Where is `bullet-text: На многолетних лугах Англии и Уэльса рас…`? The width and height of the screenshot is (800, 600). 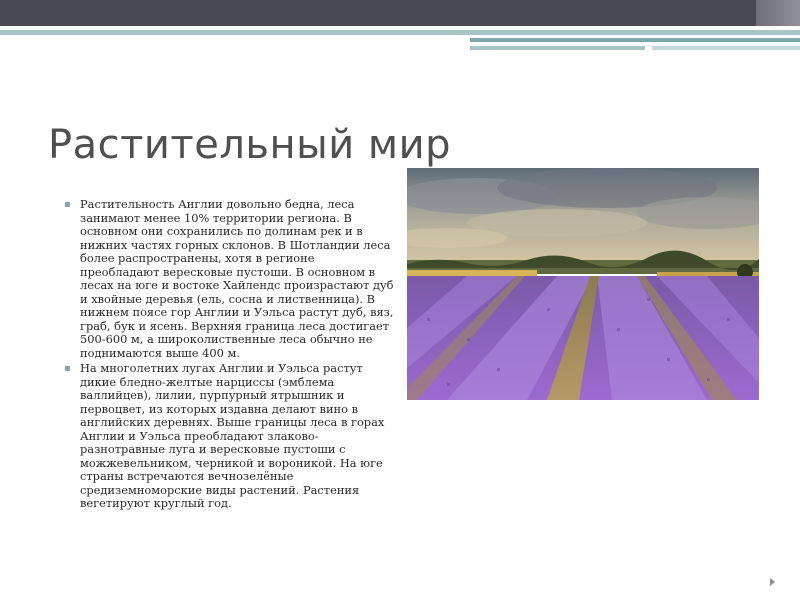 bullet-text: На многолетних лугах Англии и Уэльса рас… is located at coordinates (232, 435).